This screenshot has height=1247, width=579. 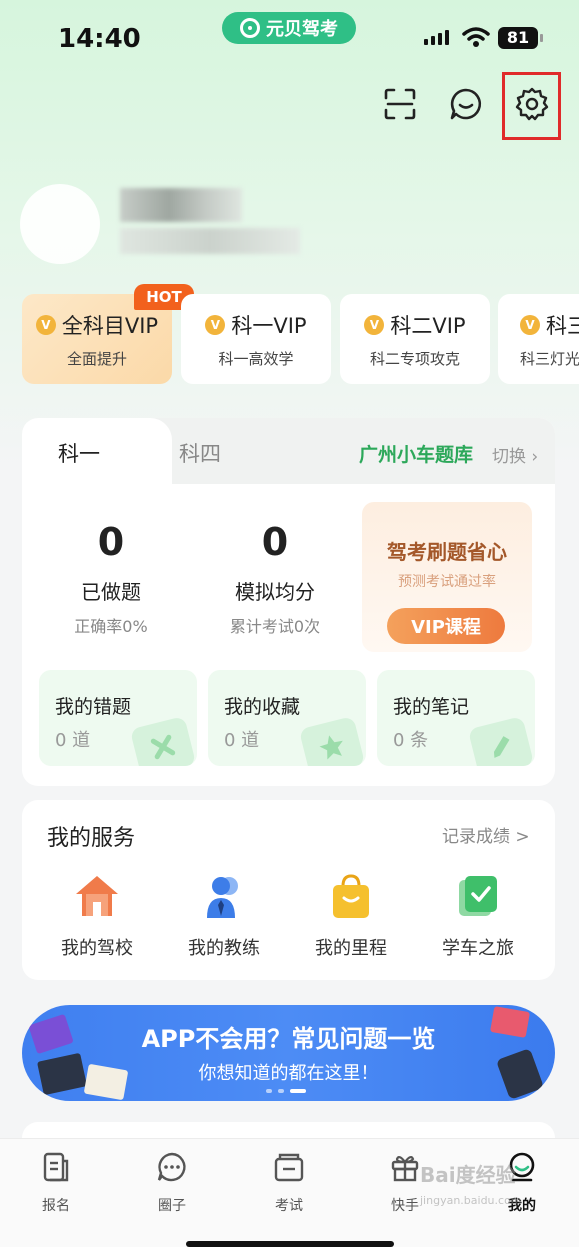 What do you see at coordinates (562, 325) in the screenshot?
I see `vip-card-title: 科三` at bounding box center [562, 325].